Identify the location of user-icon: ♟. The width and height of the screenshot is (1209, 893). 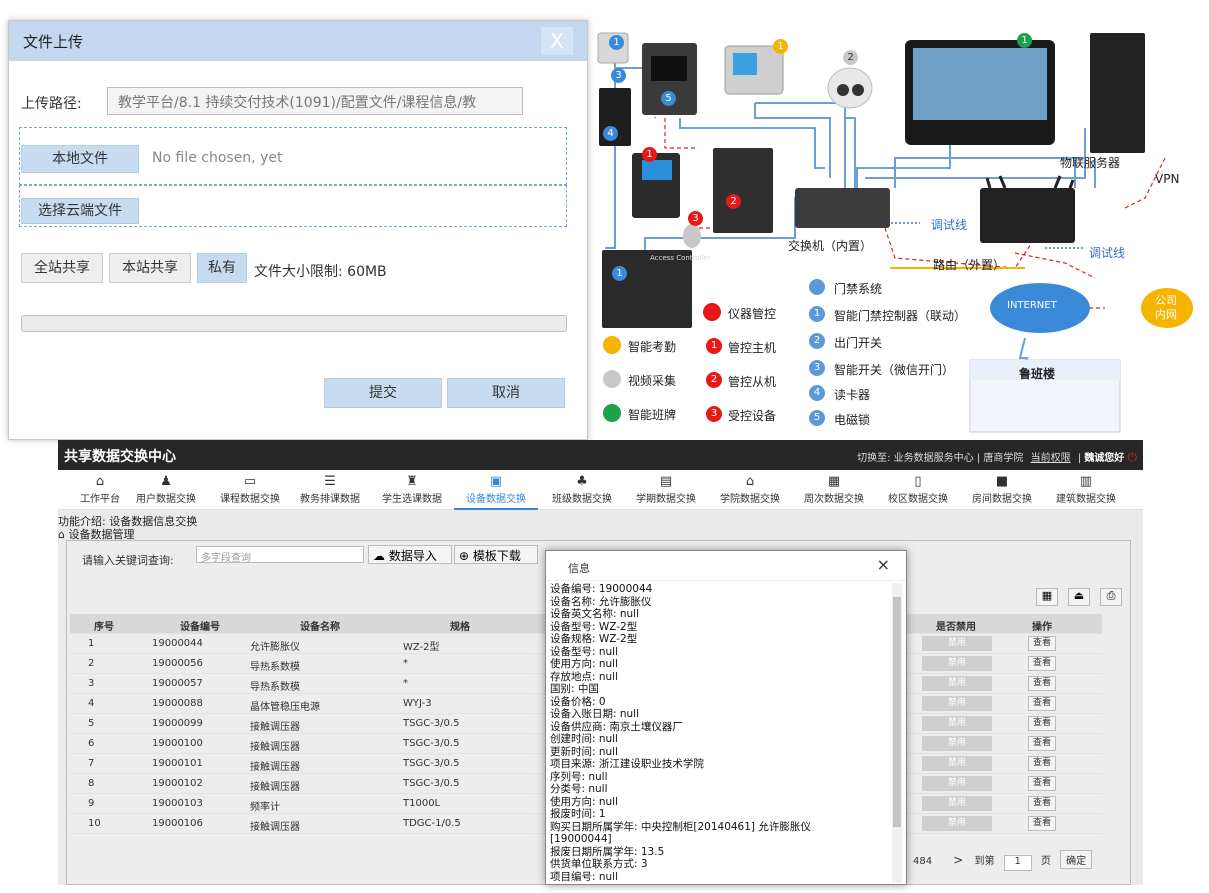
(166, 481).